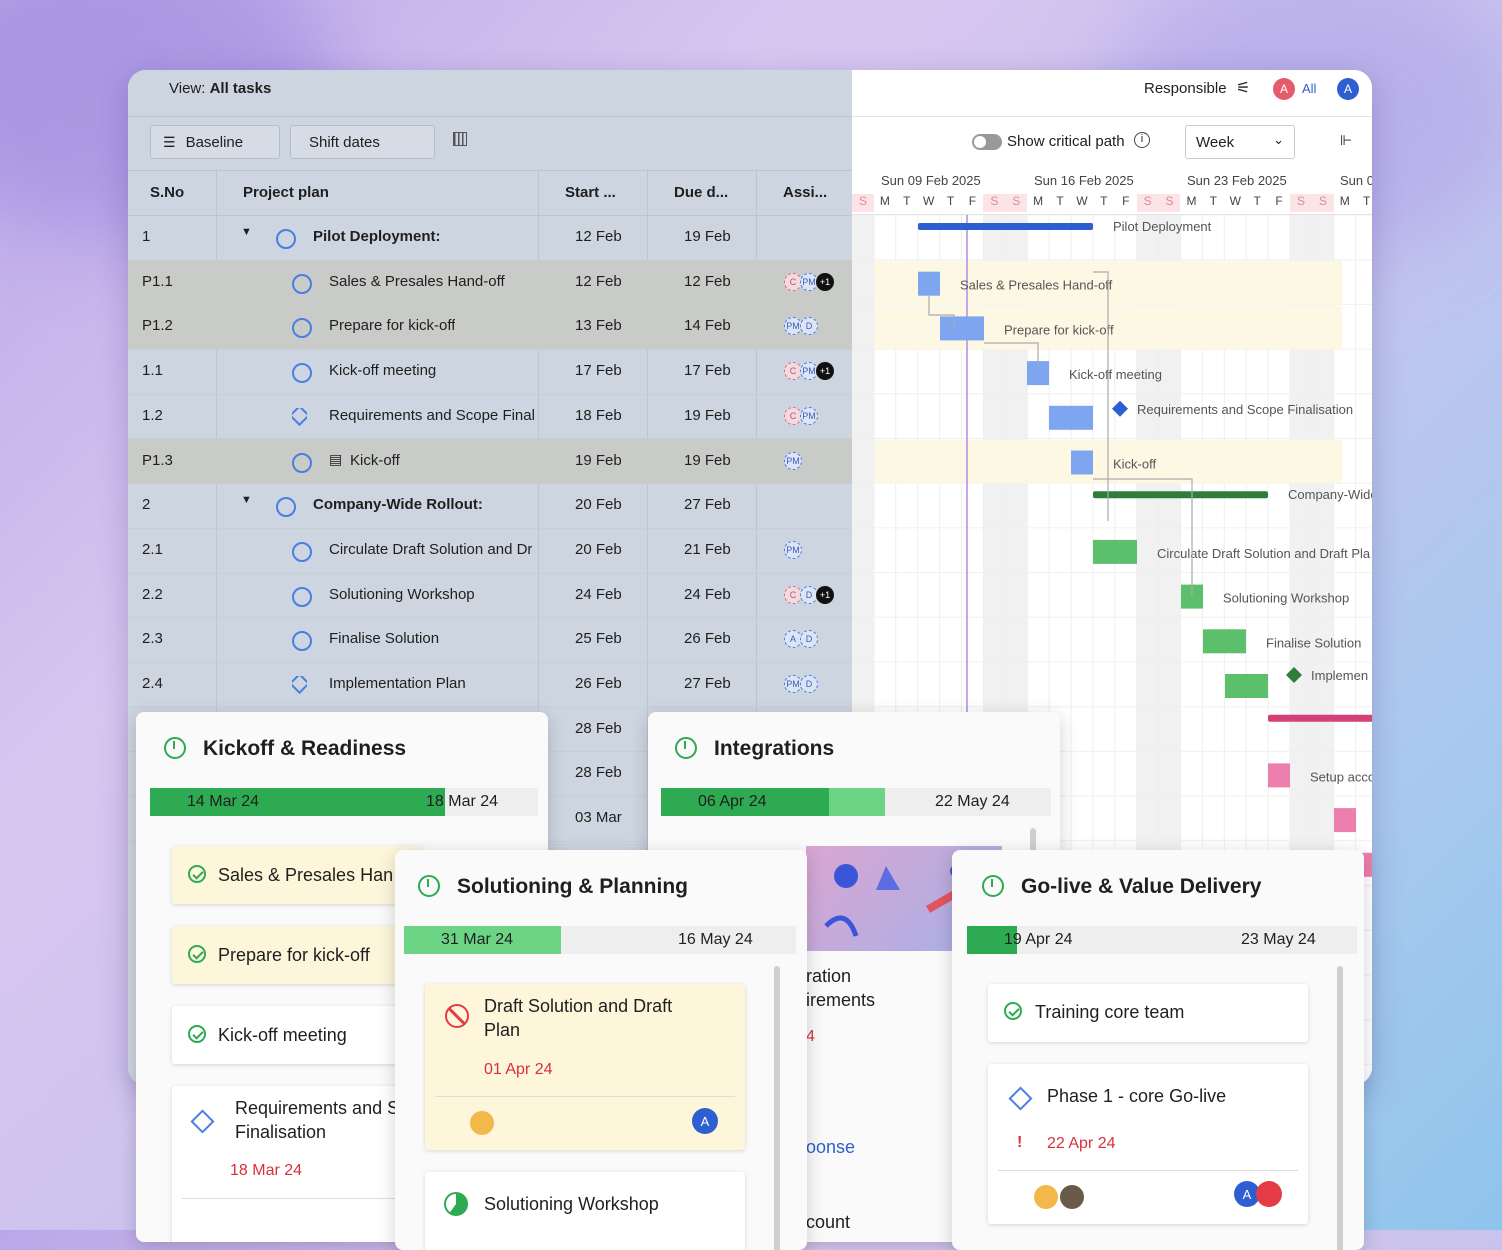  What do you see at coordinates (402, 594) in the screenshot?
I see `row-name: Solutioning Workshop` at bounding box center [402, 594].